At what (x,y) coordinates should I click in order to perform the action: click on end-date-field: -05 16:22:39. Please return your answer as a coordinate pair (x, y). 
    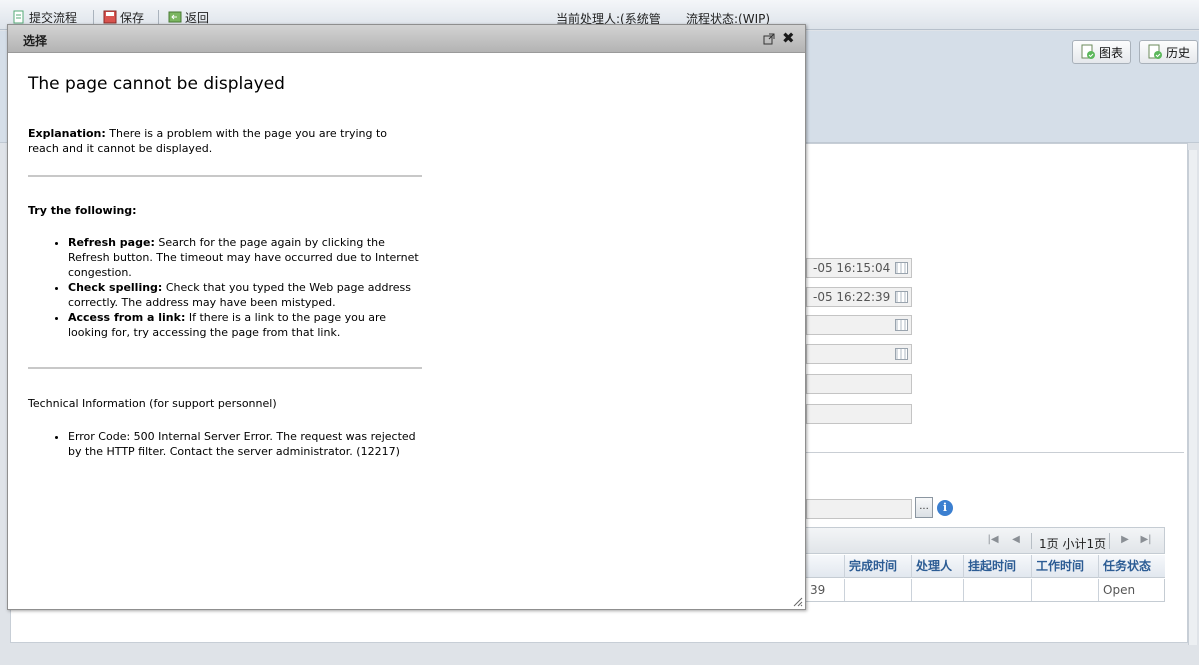
    Looking at the image, I should click on (859, 297).